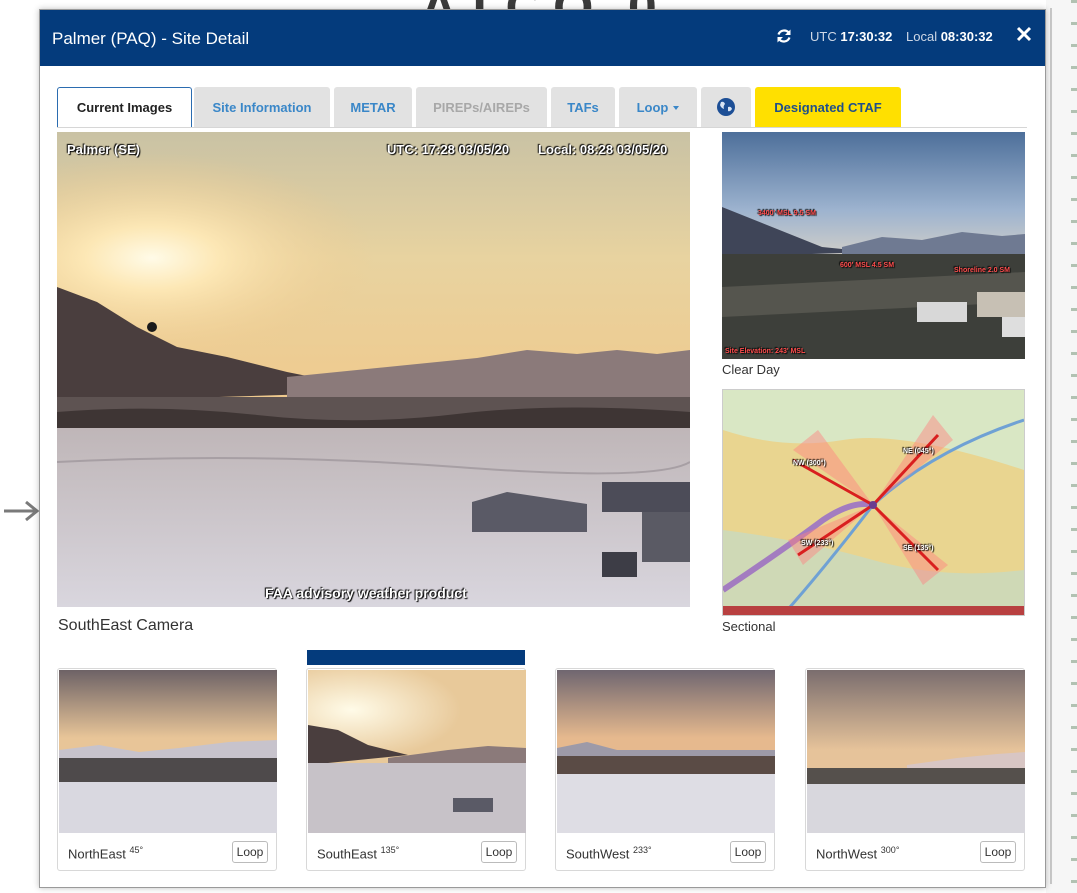 The height and width of the screenshot is (893, 1077). Describe the element at coordinates (652, 107) in the screenshot. I see `tab-loop-label: Loop` at that location.